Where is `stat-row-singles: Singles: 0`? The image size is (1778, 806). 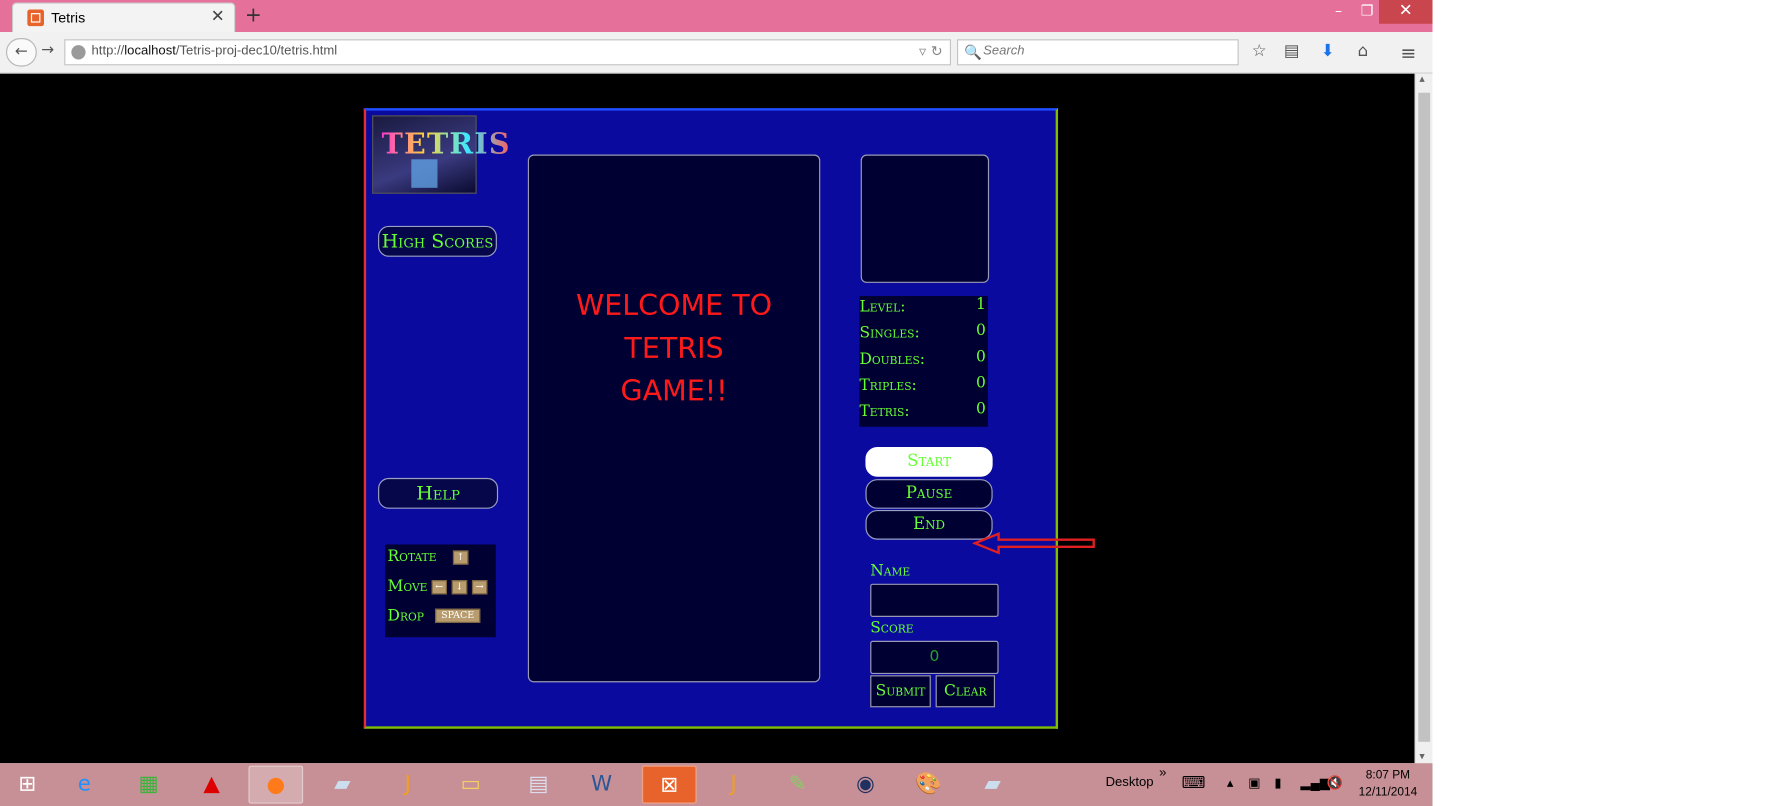 stat-row-singles: Singles: 0 is located at coordinates (923, 335).